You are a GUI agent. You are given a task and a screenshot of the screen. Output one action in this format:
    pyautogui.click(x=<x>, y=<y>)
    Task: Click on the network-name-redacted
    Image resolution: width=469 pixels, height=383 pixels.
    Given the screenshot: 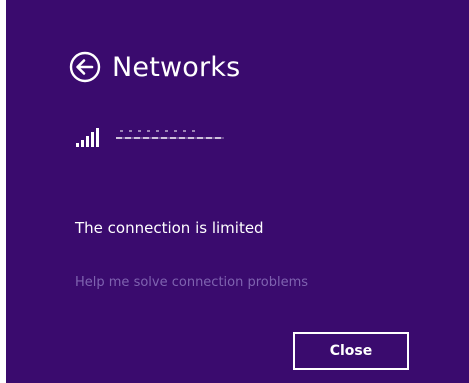 What is the action you would take?
    pyautogui.click(x=170, y=138)
    